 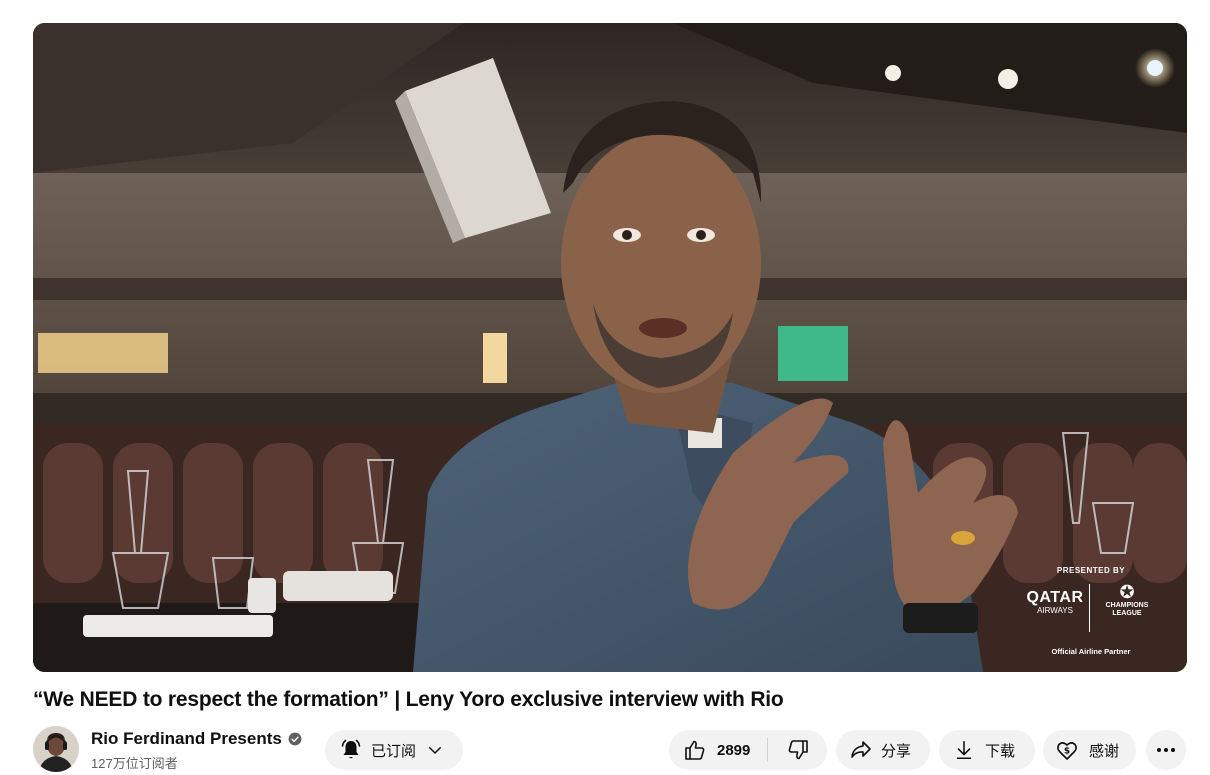 What do you see at coordinates (861, 749) in the screenshot?
I see `share-arrow-icon` at bounding box center [861, 749].